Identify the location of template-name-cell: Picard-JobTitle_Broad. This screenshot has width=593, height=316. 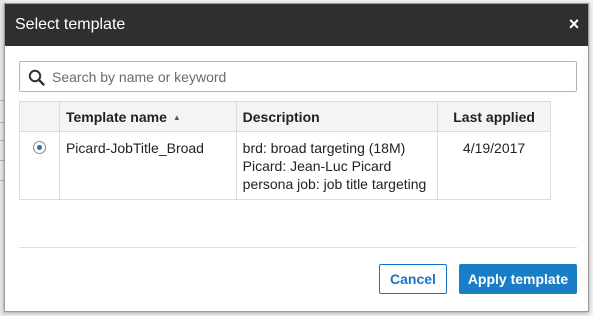
(147, 165).